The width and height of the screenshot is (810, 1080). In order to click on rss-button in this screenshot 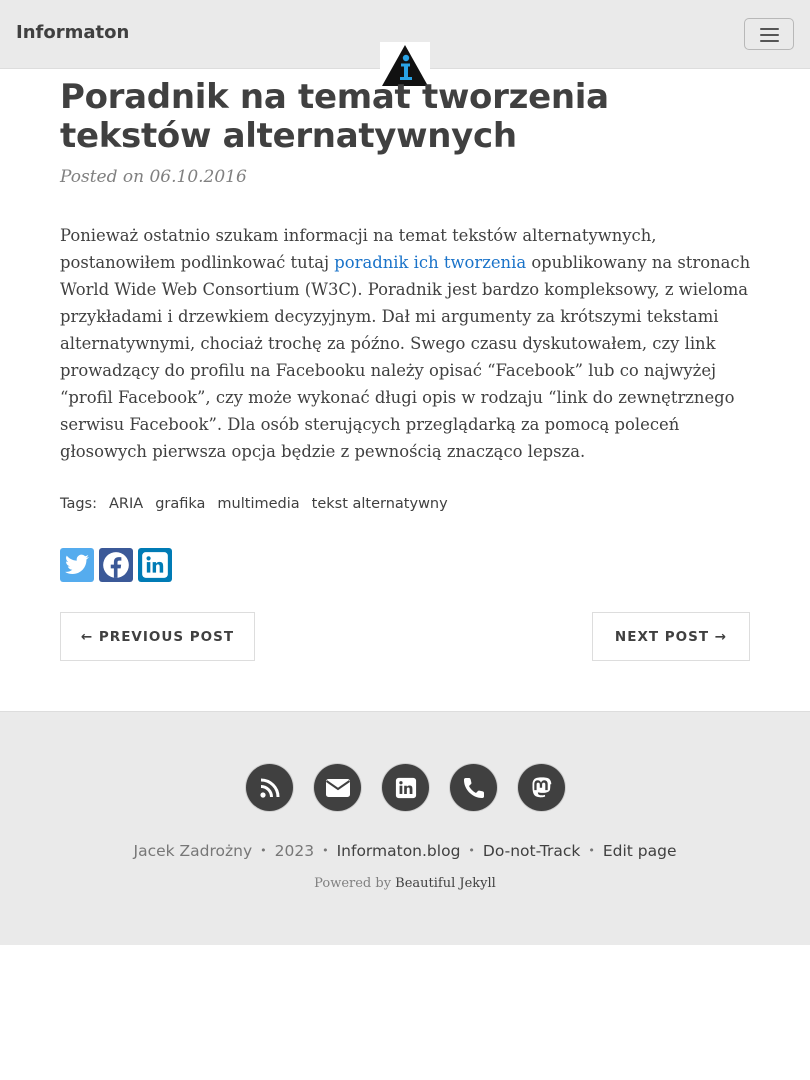, I will do `click(269, 787)`.